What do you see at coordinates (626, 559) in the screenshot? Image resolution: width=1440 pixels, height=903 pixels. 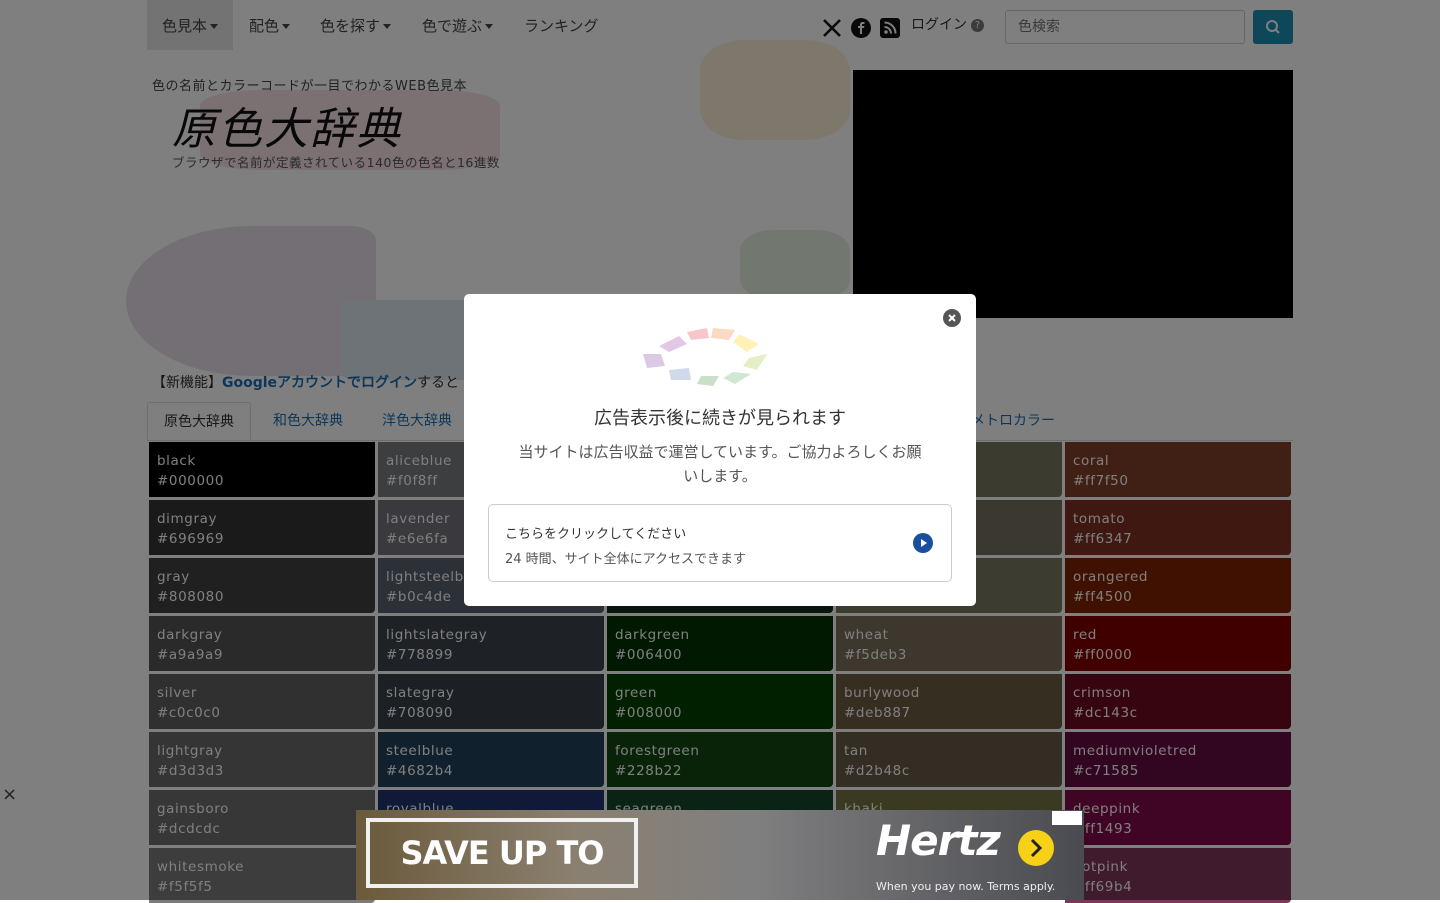 I see `option-subtitle: 24 時間、サイト全体にアクセスできます` at bounding box center [626, 559].